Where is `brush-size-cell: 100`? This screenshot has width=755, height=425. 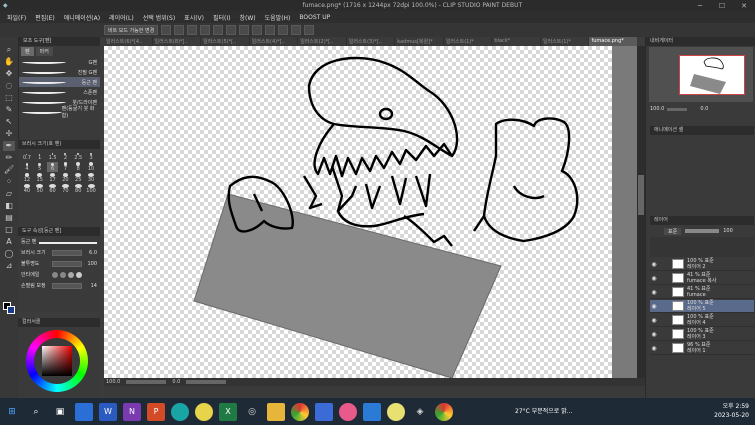
brush-size-cell: 100 is located at coordinates (91, 189).